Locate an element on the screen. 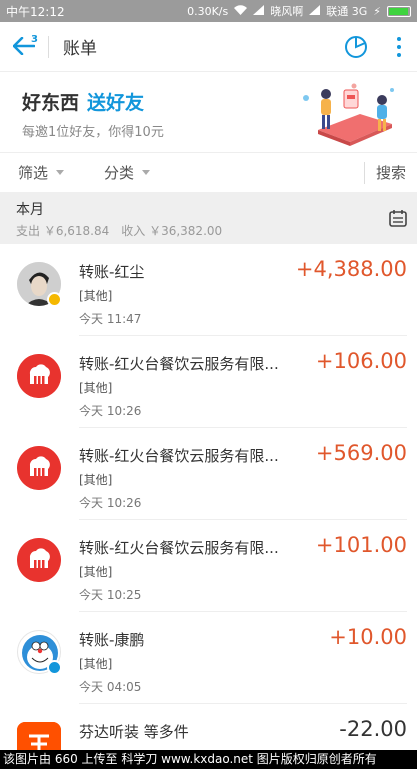 This screenshot has height=769, width=417. list-item: 芬达听装 等多件 -22.00 is located at coordinates (208, 727).